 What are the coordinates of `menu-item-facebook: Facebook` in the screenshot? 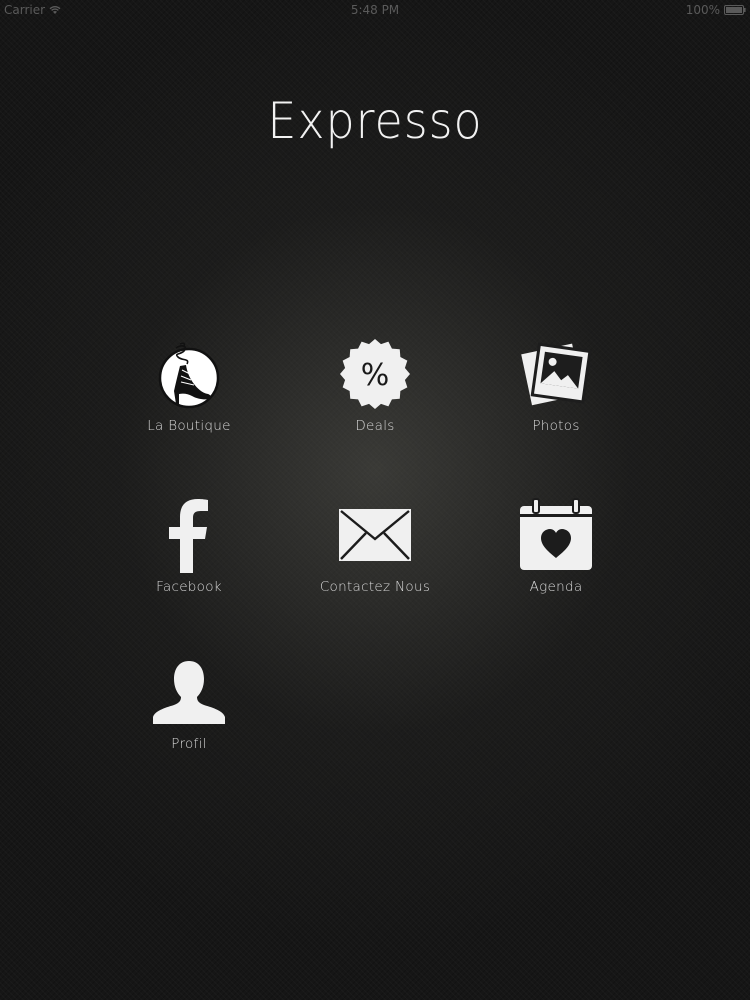 It's located at (189, 550).